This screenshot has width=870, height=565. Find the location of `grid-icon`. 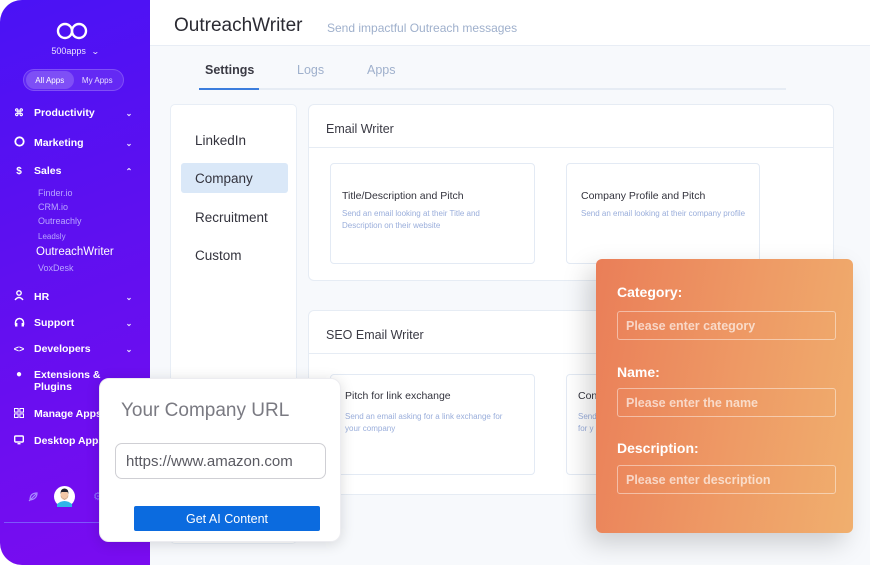

grid-icon is located at coordinates (19, 414).